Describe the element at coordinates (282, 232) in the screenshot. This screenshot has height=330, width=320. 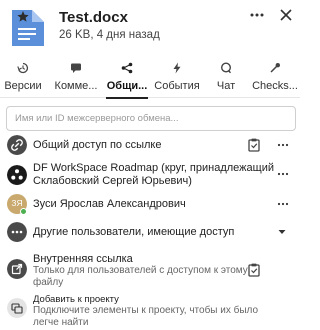
I see `chevron-down-icon` at that location.